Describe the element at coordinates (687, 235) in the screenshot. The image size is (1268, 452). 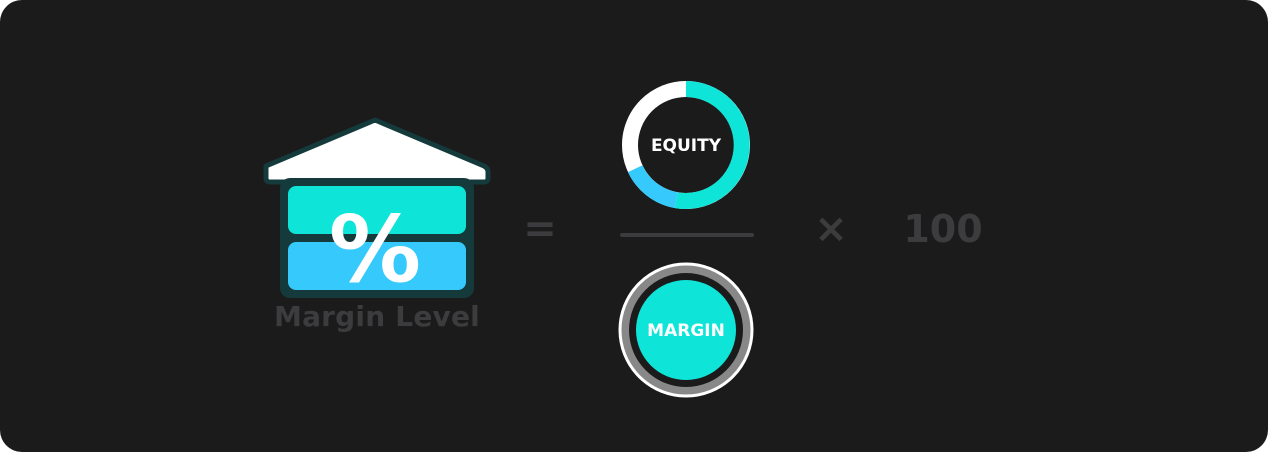
I see `fraction-bar` at that location.